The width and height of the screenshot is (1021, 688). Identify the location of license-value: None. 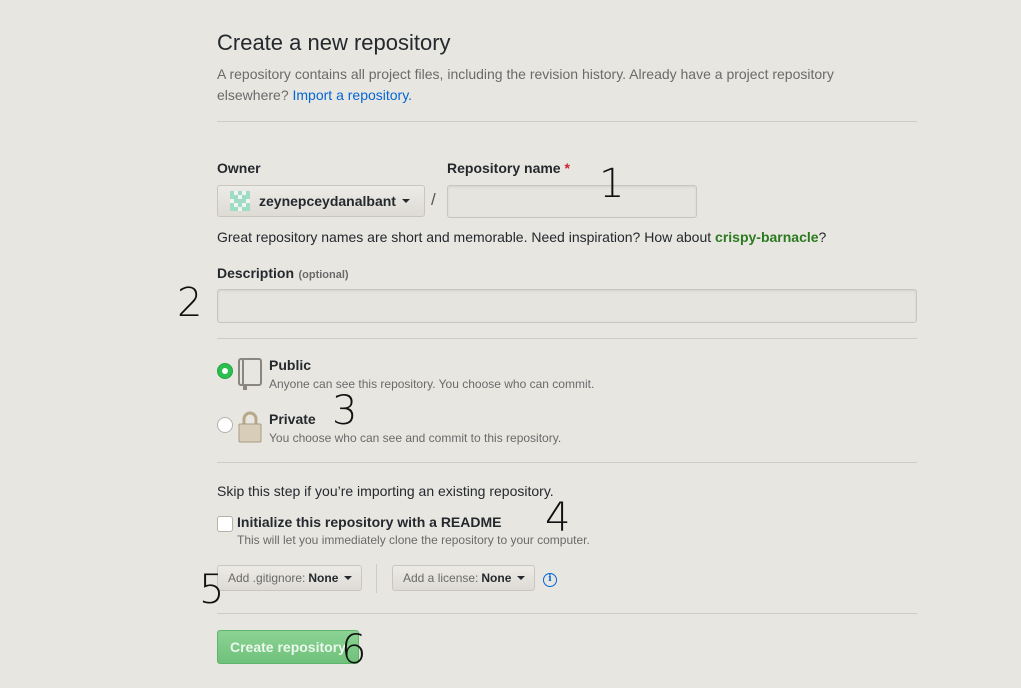
(496, 578).